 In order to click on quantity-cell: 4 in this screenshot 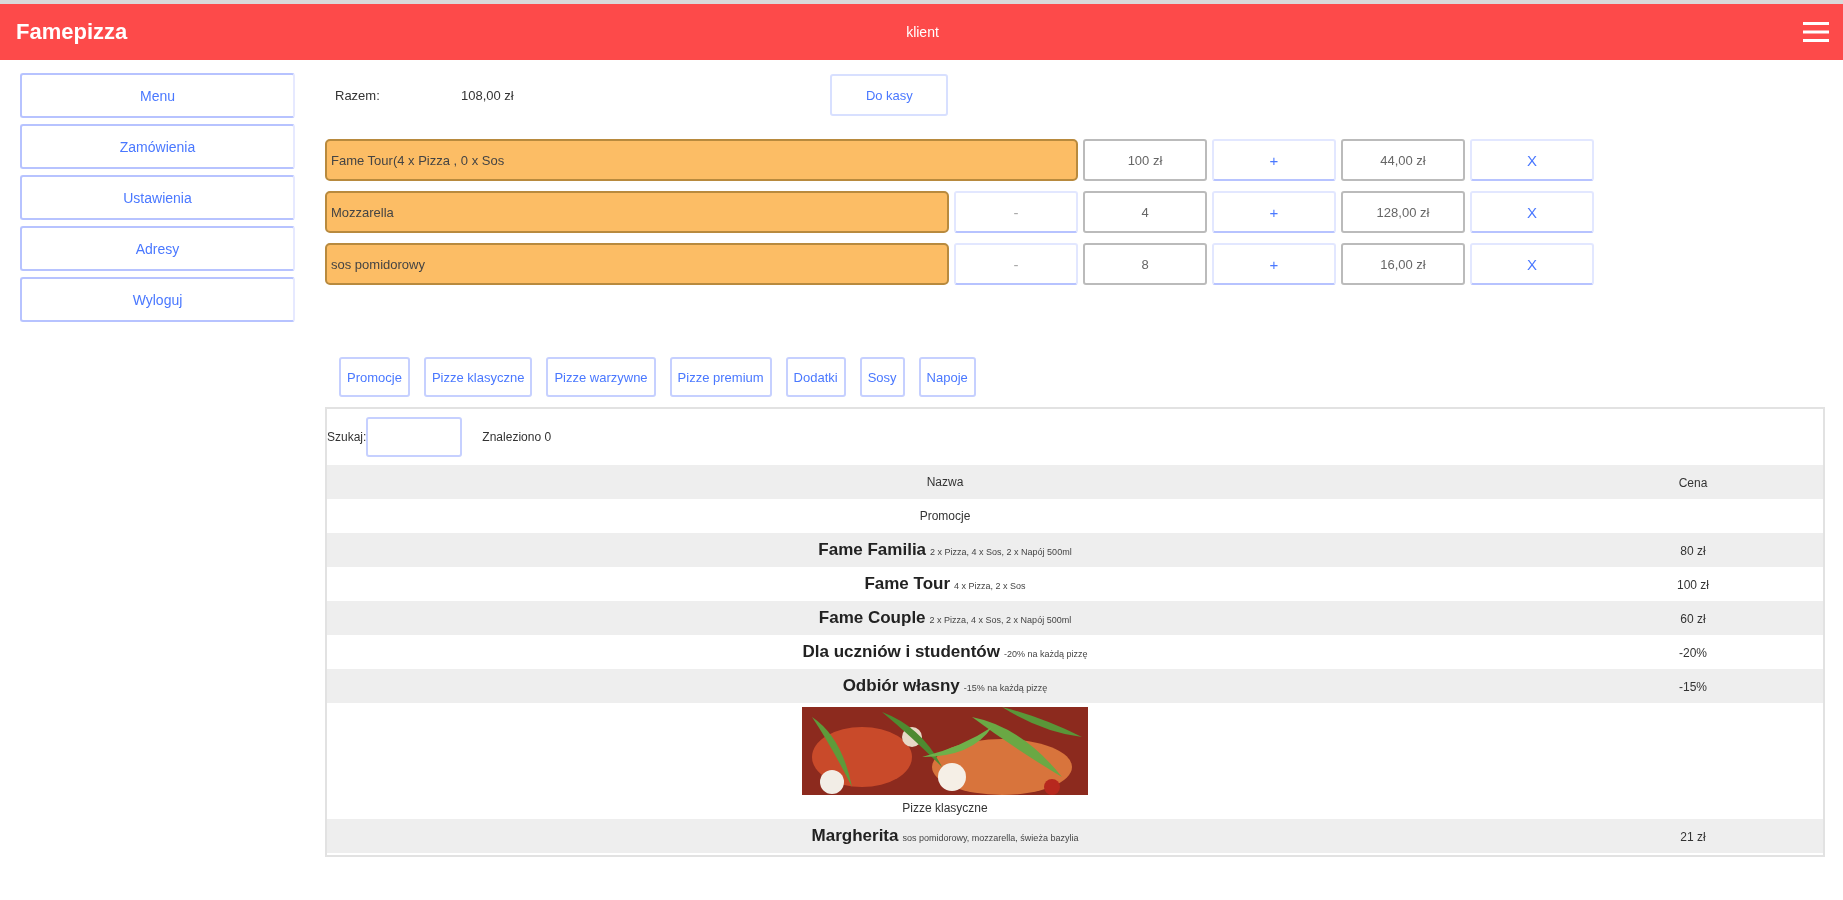, I will do `click(1145, 212)`.